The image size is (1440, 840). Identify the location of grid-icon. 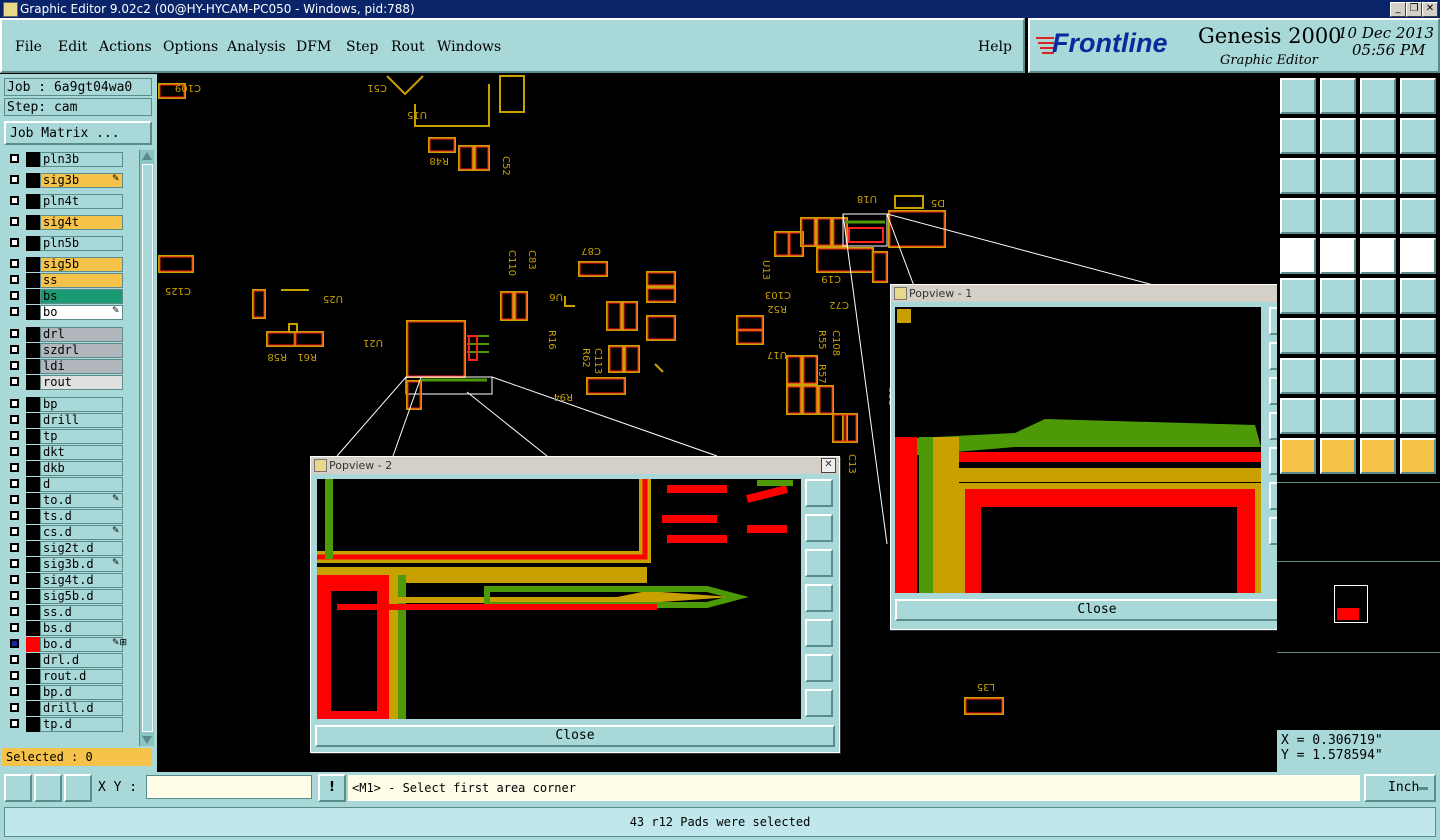
(1338, 216).